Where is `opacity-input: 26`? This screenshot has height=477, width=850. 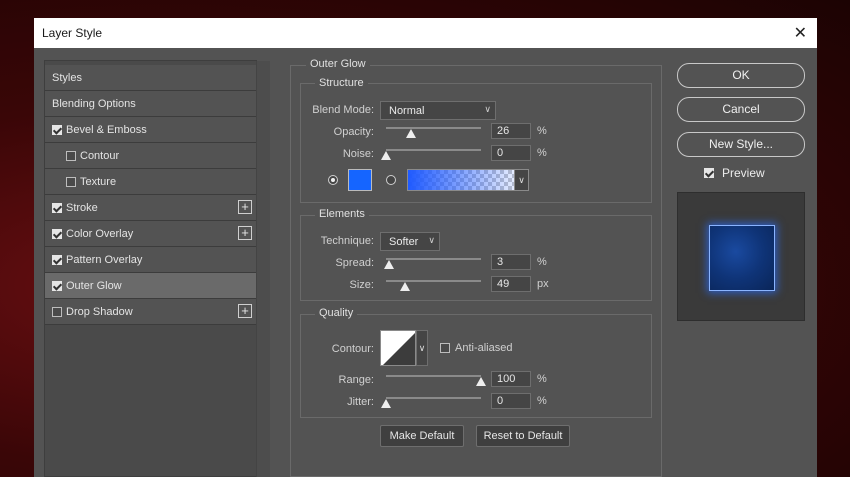 opacity-input: 26 is located at coordinates (511, 131).